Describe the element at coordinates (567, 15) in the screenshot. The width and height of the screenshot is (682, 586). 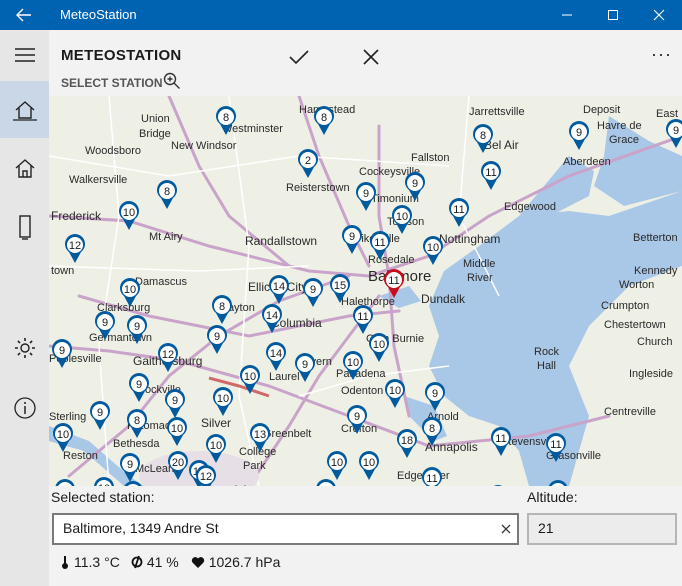
I see `minimize-button` at that location.